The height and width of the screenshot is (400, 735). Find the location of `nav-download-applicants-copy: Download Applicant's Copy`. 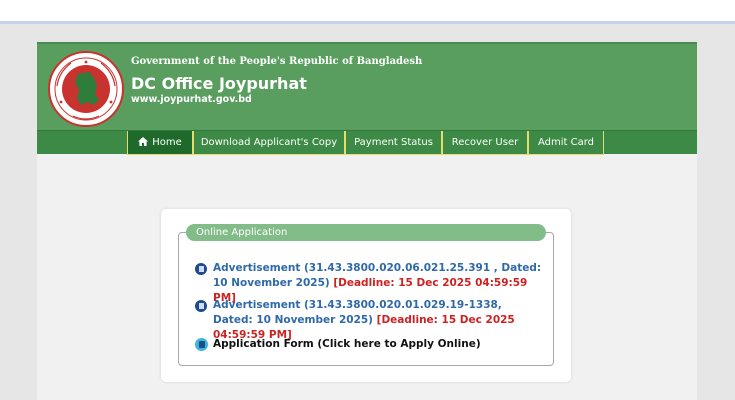

nav-download-applicants-copy: Download Applicant's Copy is located at coordinates (269, 143).